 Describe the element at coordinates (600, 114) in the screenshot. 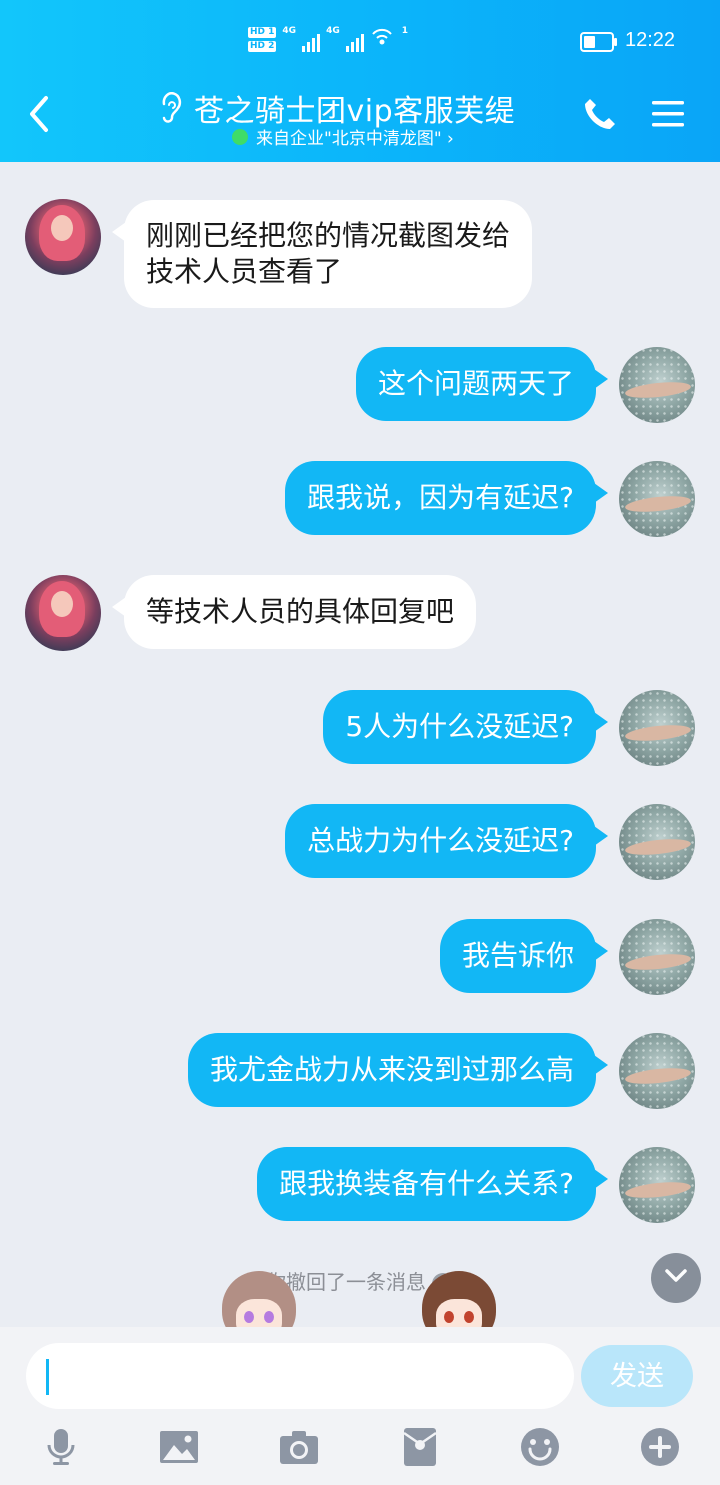

I see `phone-icon` at that location.